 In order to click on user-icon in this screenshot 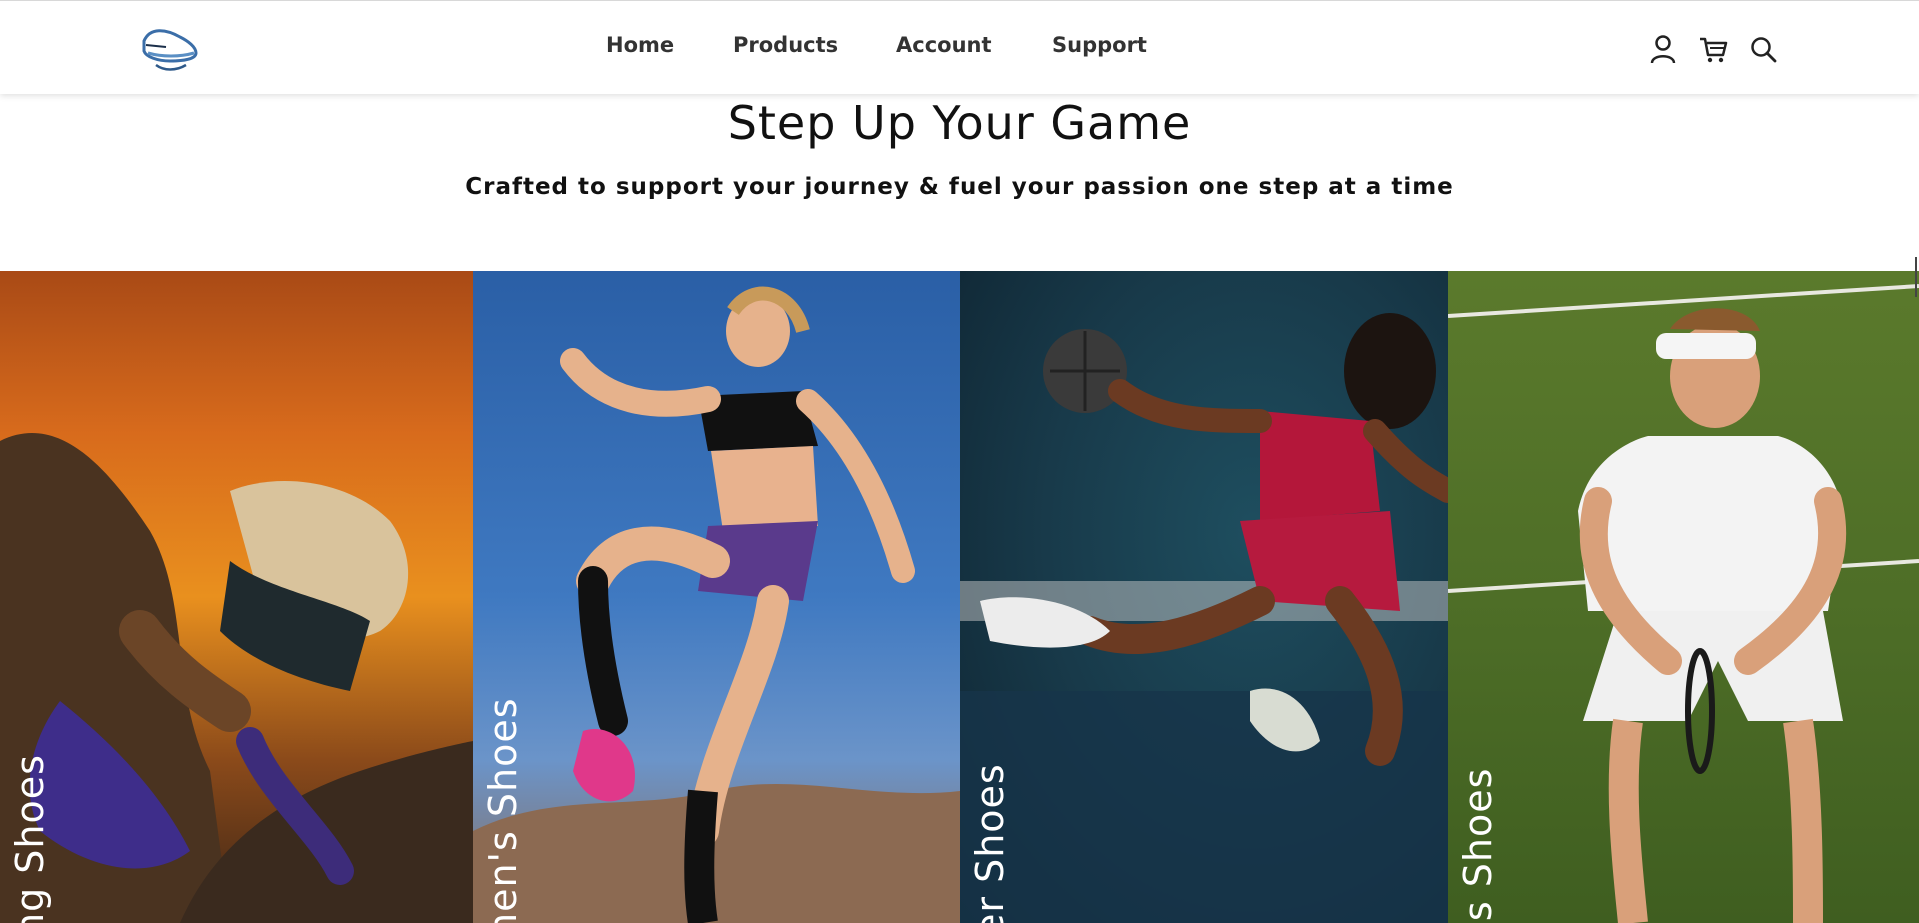, I will do `click(1663, 49)`.